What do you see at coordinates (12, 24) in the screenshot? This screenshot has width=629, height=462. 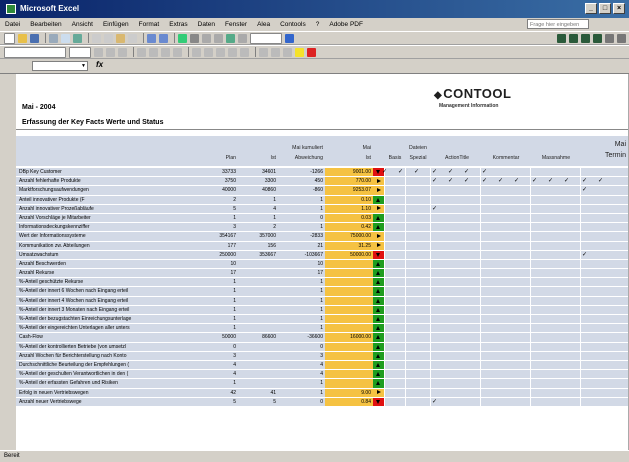 I see `menu-item: Datei` at bounding box center [12, 24].